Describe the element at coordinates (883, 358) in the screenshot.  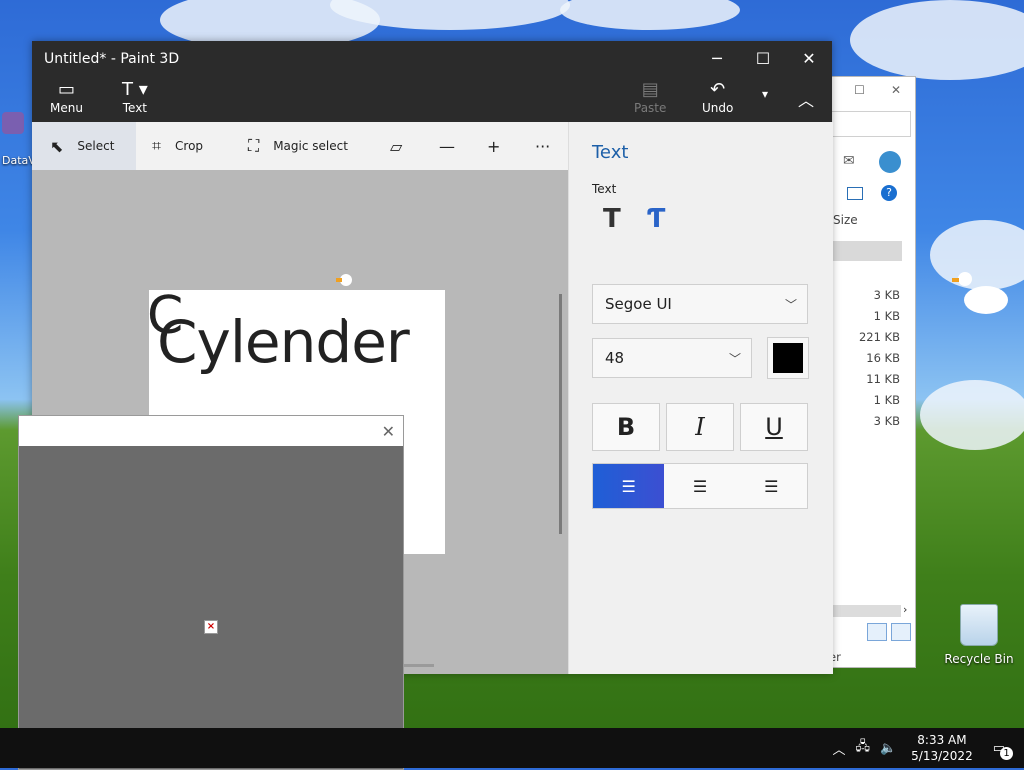
I see `size-cell: 16 KB` at that location.